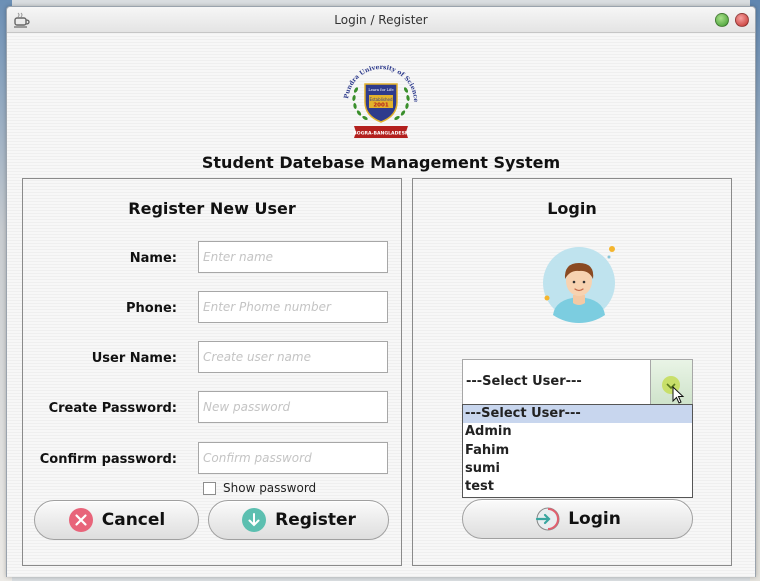  What do you see at coordinates (594, 519) in the screenshot?
I see `login-label: Login` at bounding box center [594, 519].